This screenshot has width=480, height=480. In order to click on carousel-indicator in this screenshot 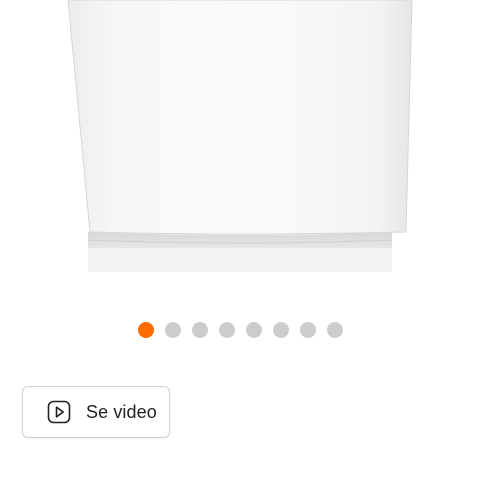, I will do `click(240, 330)`.